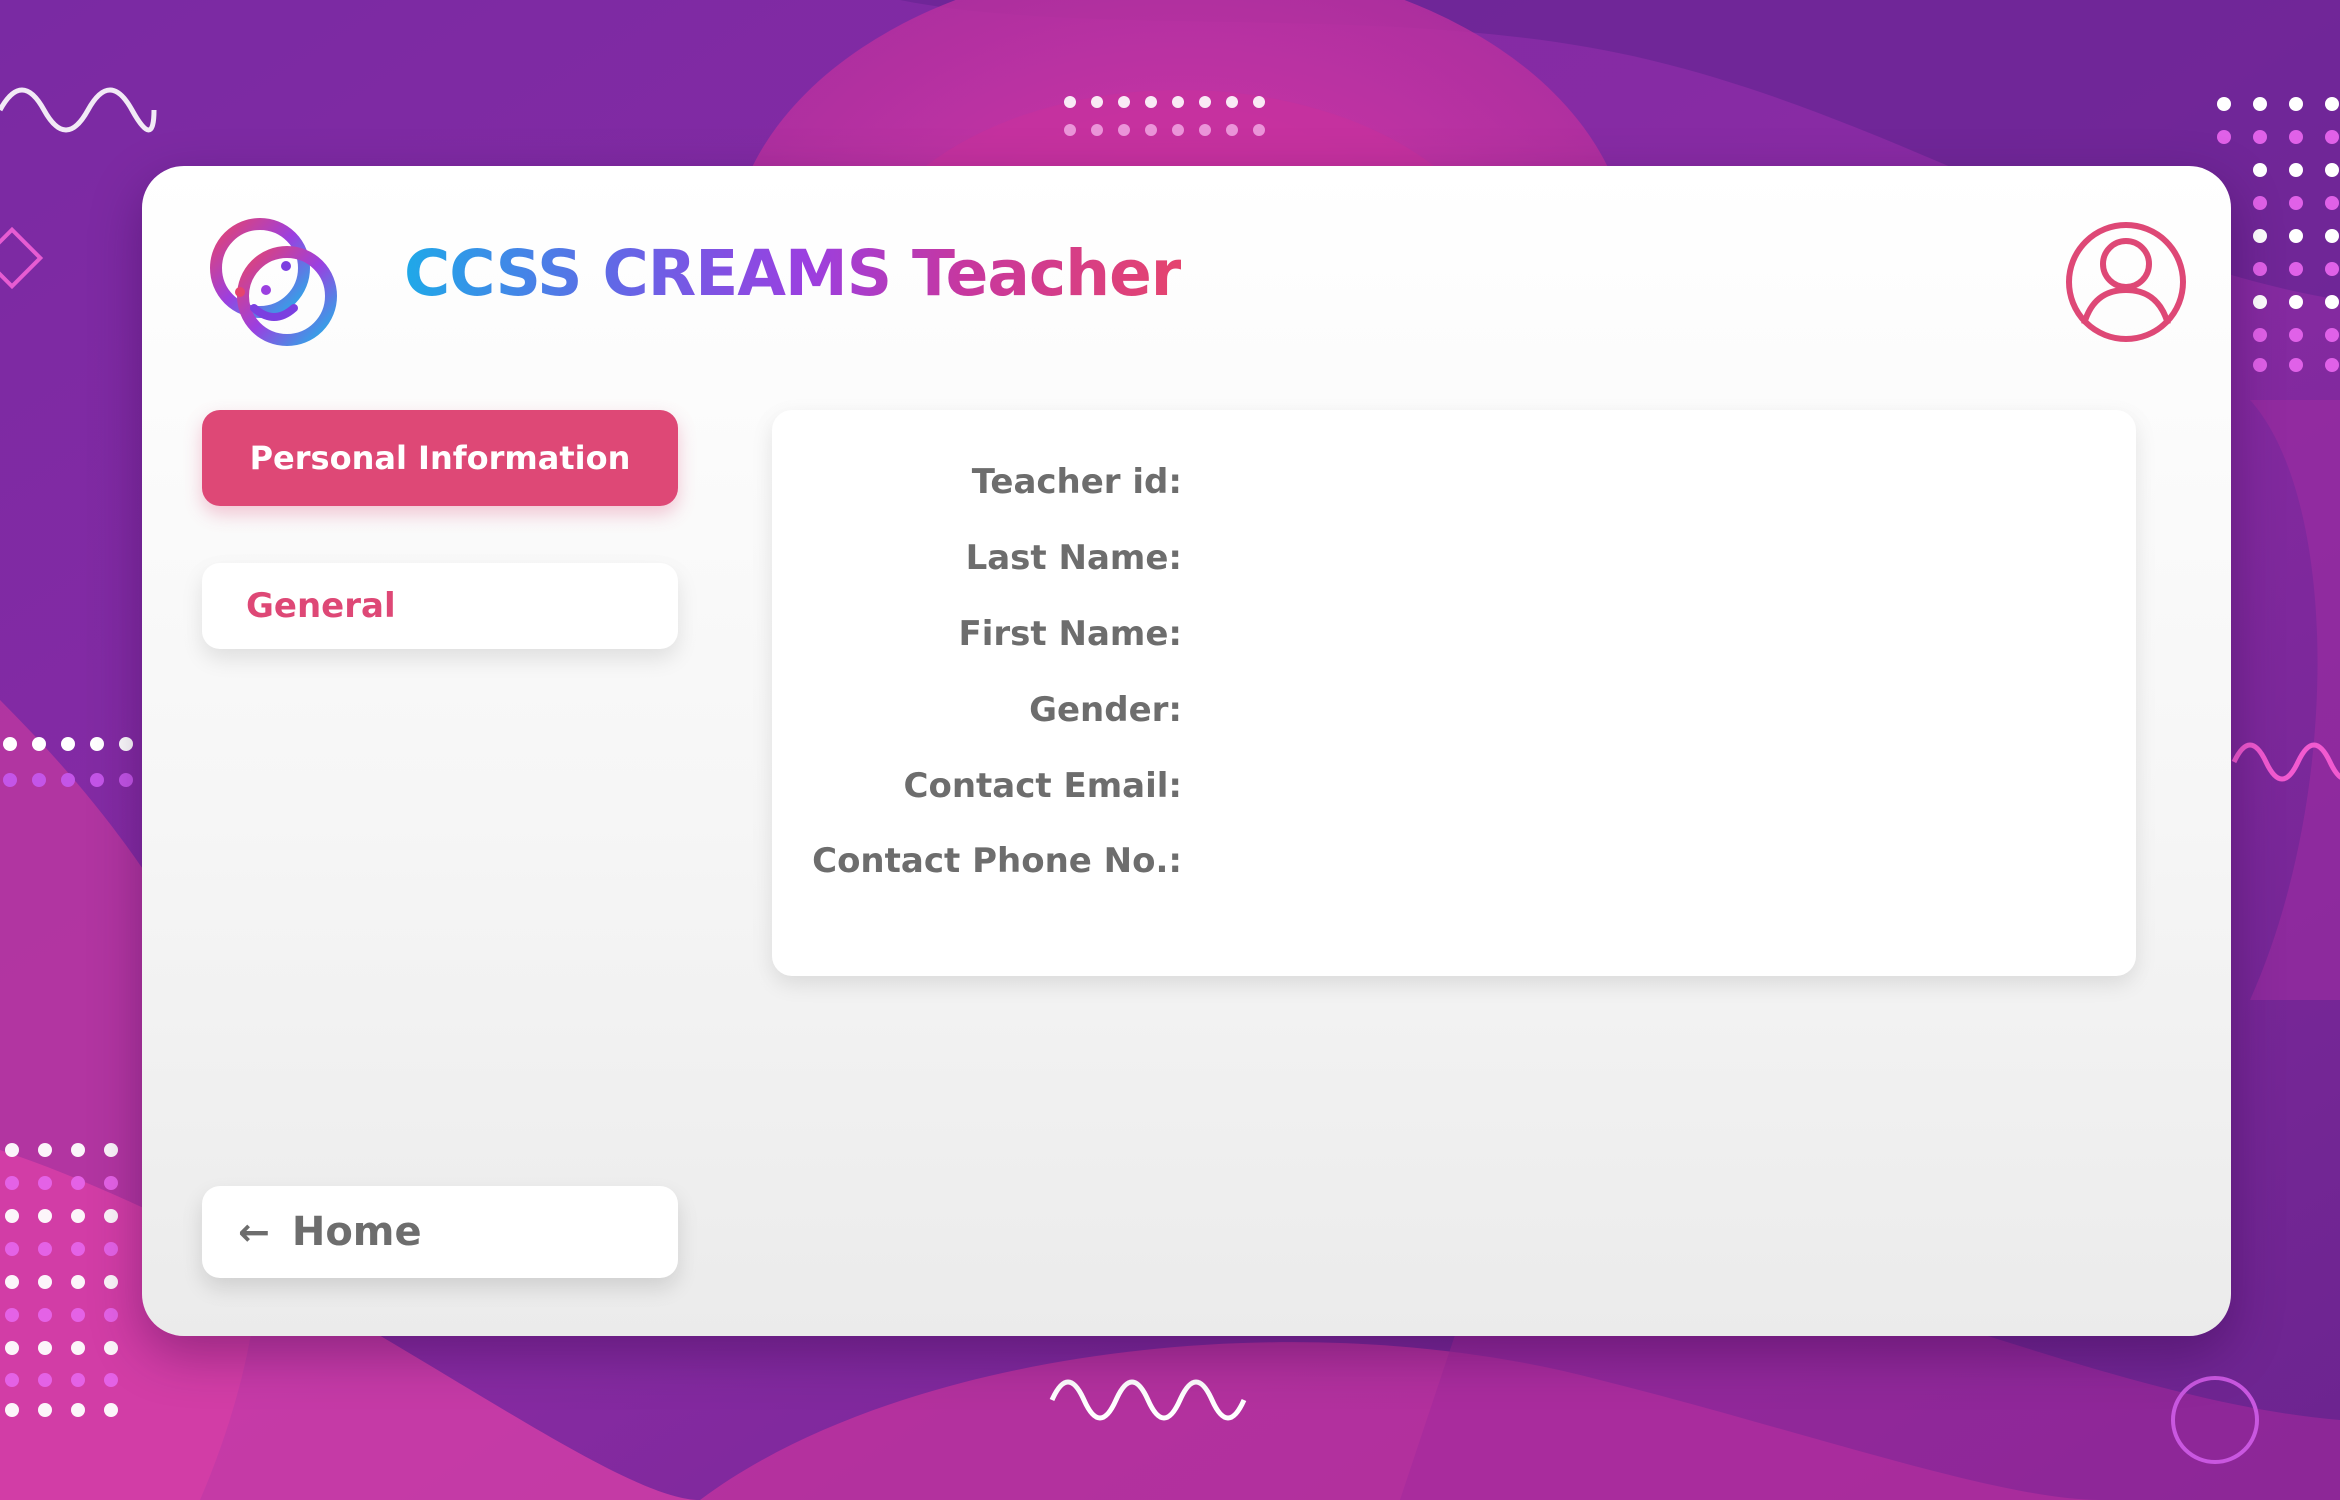 Image resolution: width=2340 pixels, height=1500 pixels. What do you see at coordinates (1105, 710) in the screenshot?
I see `gender-label: Gender:` at bounding box center [1105, 710].